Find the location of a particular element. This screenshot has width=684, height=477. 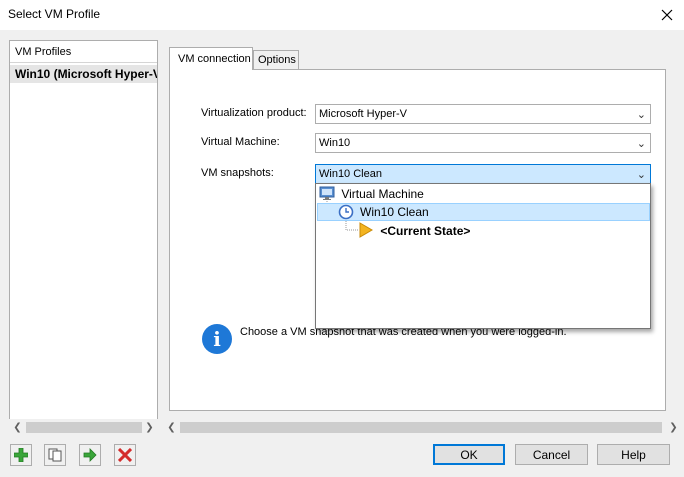

tab-options: Options is located at coordinates (276, 60).